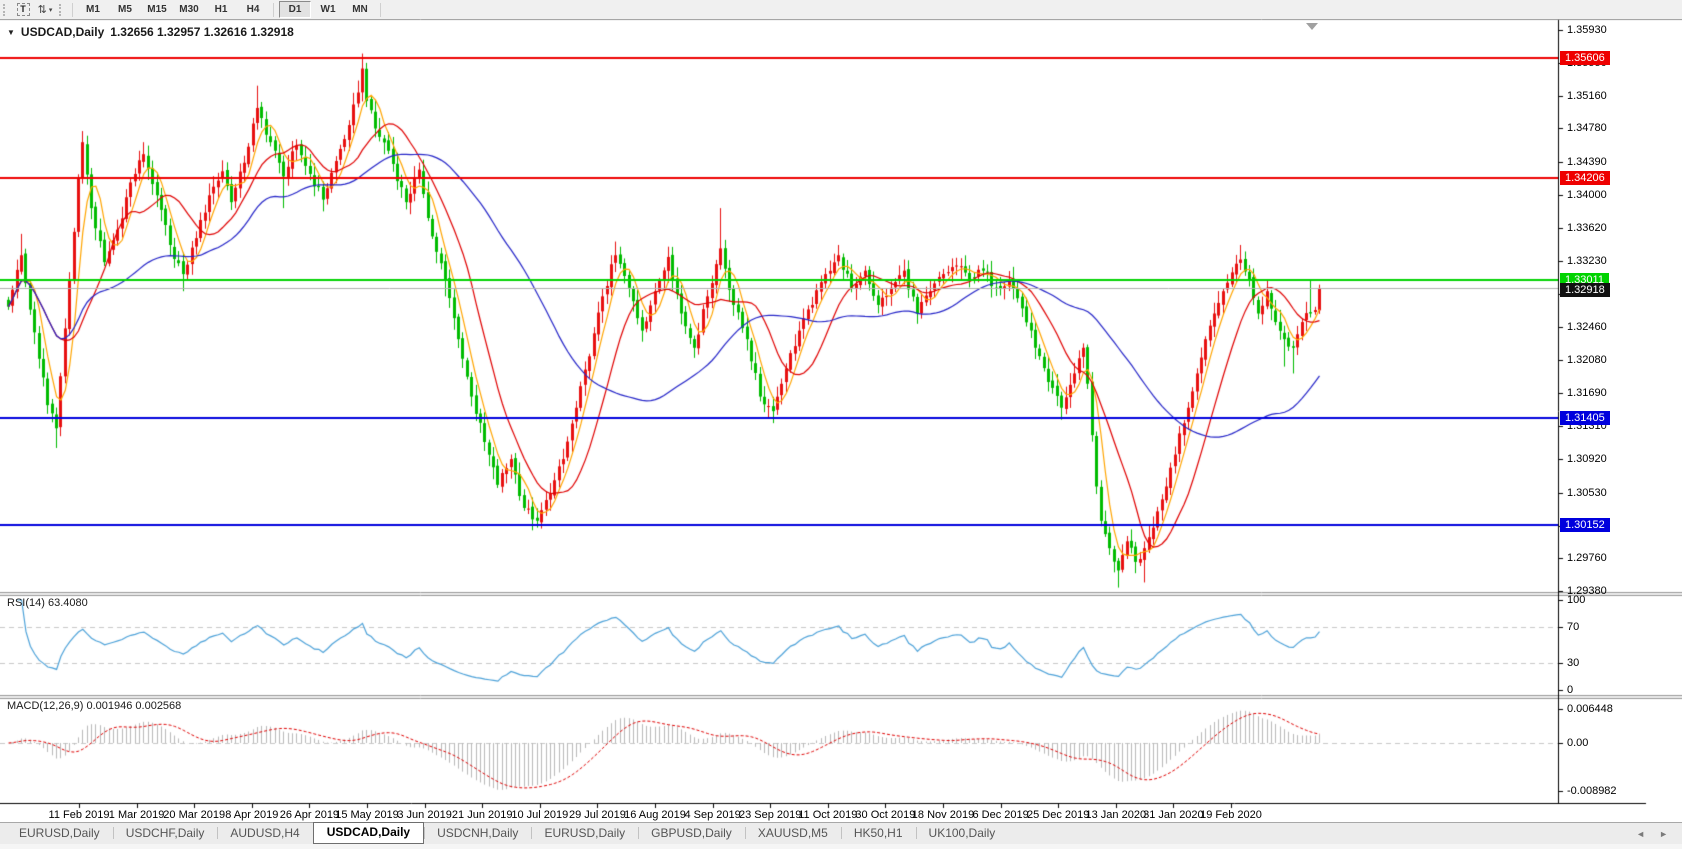 Image resolution: width=1682 pixels, height=849 pixels. I want to click on chart-tab-hk50-h1: HK50,H1, so click(878, 833).